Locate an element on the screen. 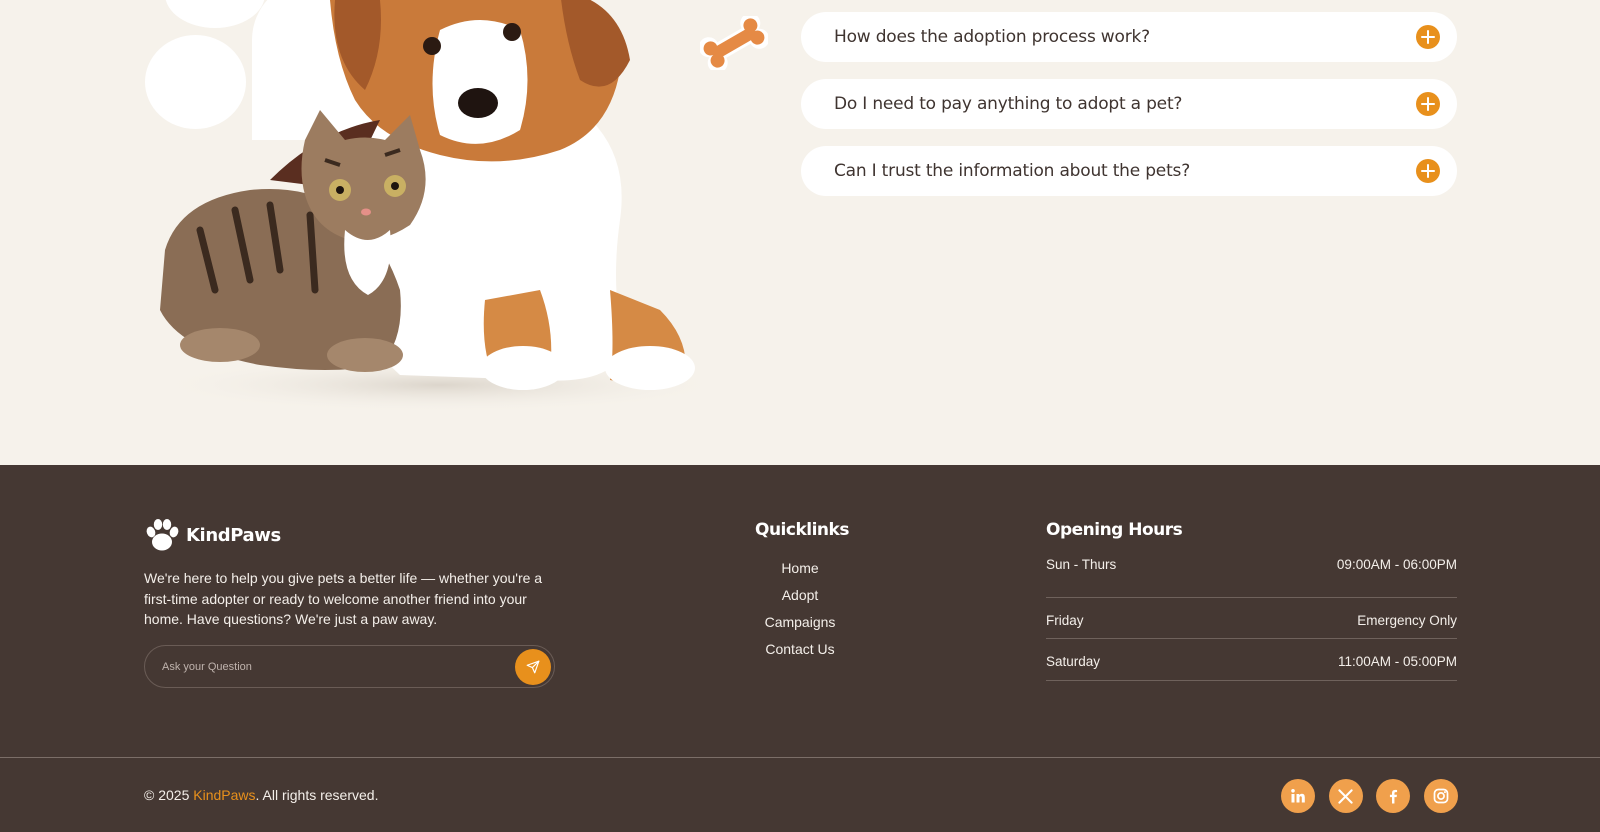 This screenshot has height=832, width=1600. quicklink-contact-us: Contact Us is located at coordinates (800, 654).